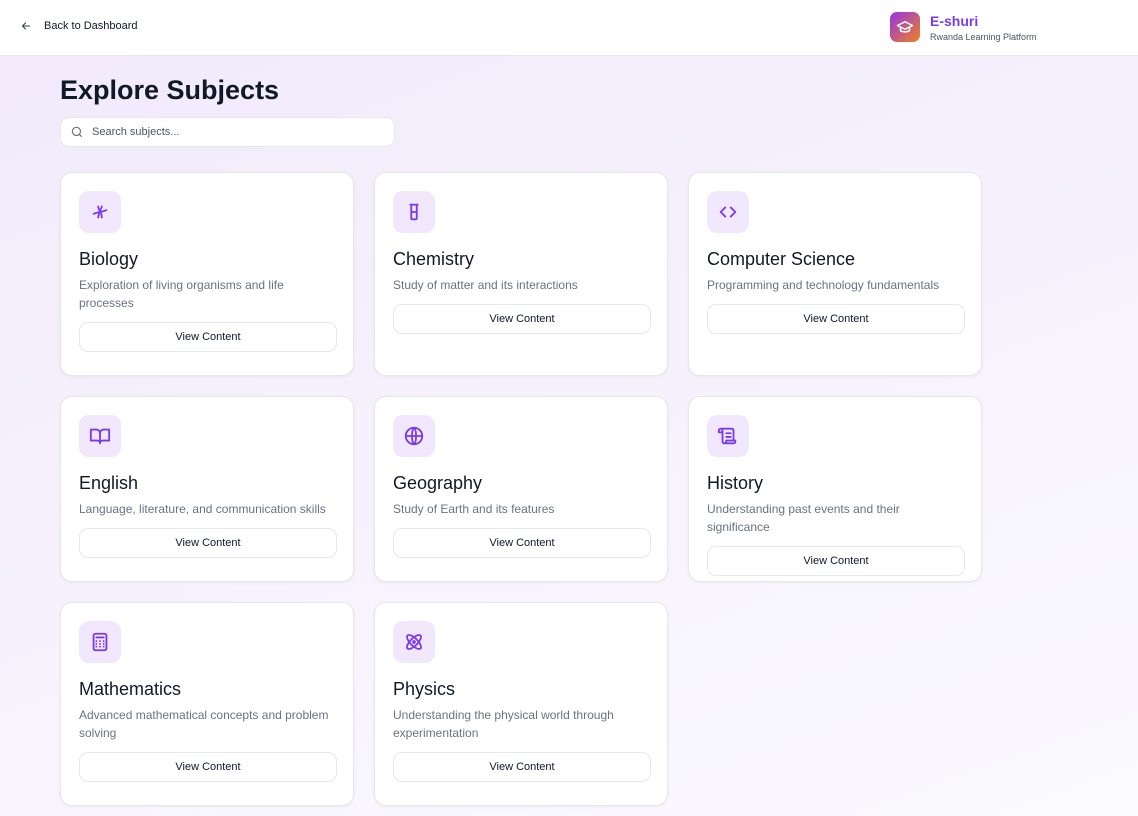 The height and width of the screenshot is (816, 1138). I want to click on calculator-icon, so click(100, 642).